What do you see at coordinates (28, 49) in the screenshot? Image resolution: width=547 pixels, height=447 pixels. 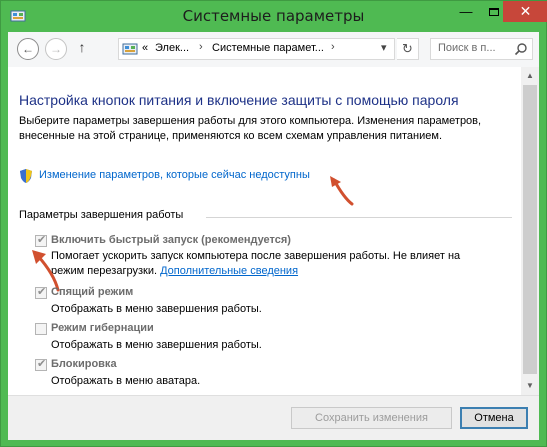 I see `back-button: ←` at bounding box center [28, 49].